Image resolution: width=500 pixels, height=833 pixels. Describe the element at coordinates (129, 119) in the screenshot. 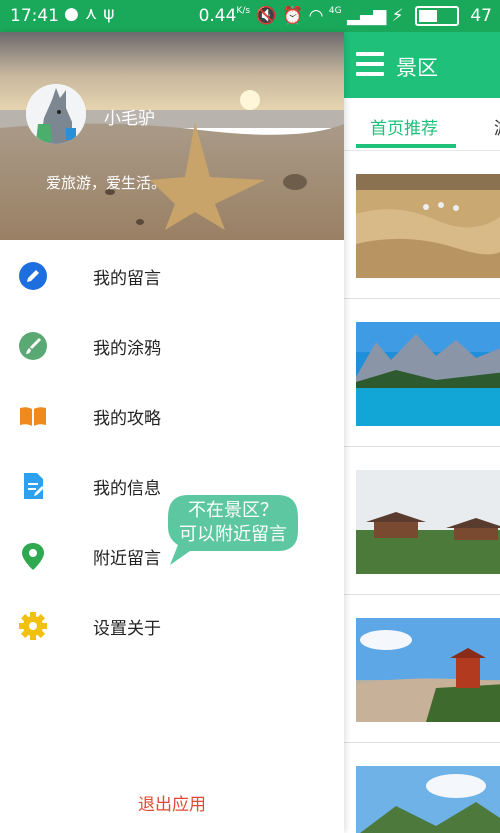

I see `username: 小毛驴` at that location.